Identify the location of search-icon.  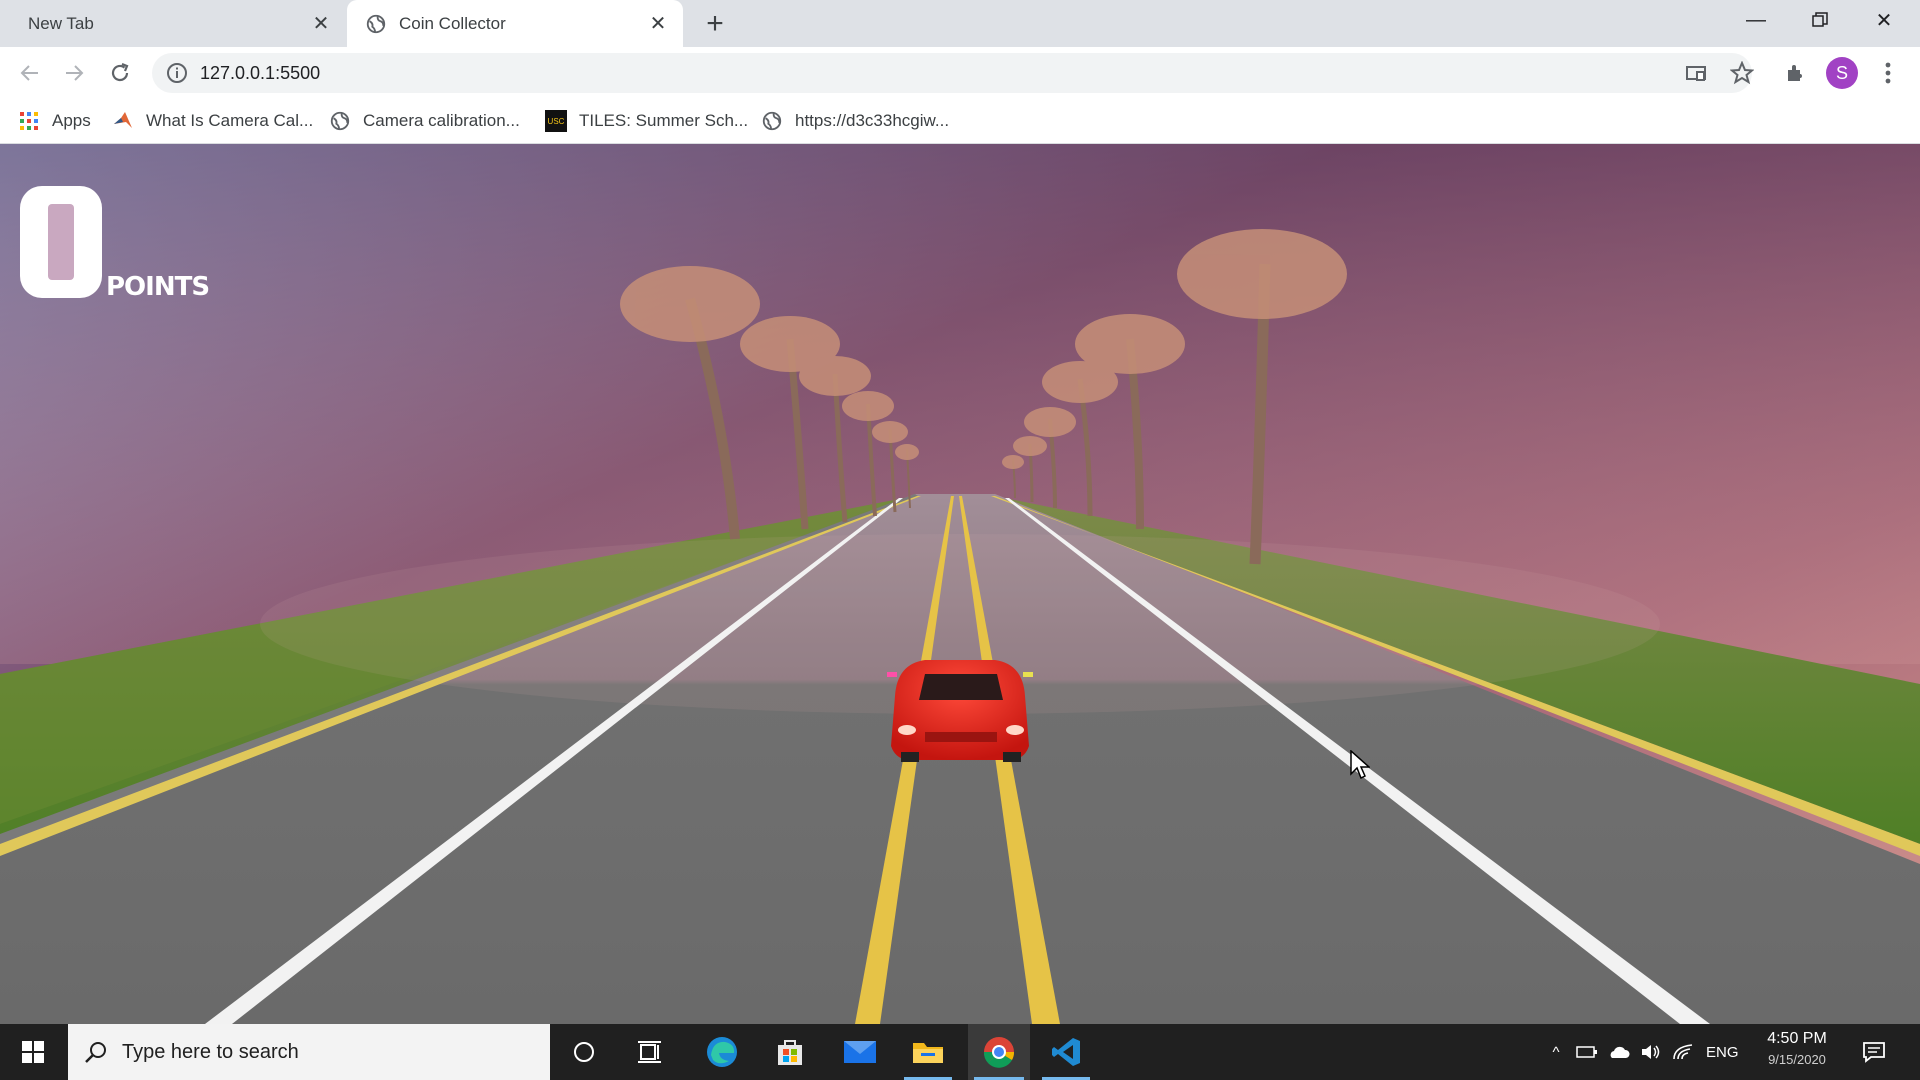
(95, 1052).